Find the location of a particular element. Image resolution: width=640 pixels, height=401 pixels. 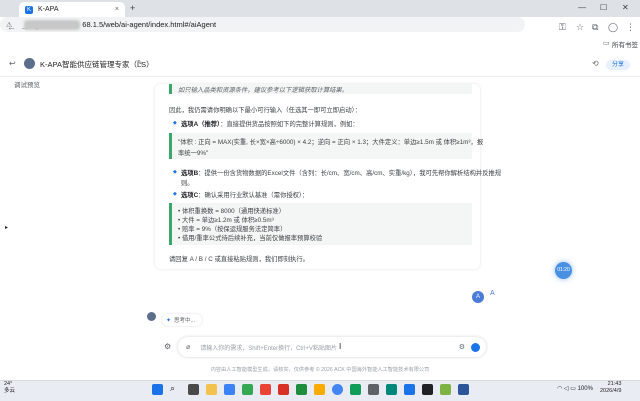

profile-icon: ◯ is located at coordinates (613, 27).